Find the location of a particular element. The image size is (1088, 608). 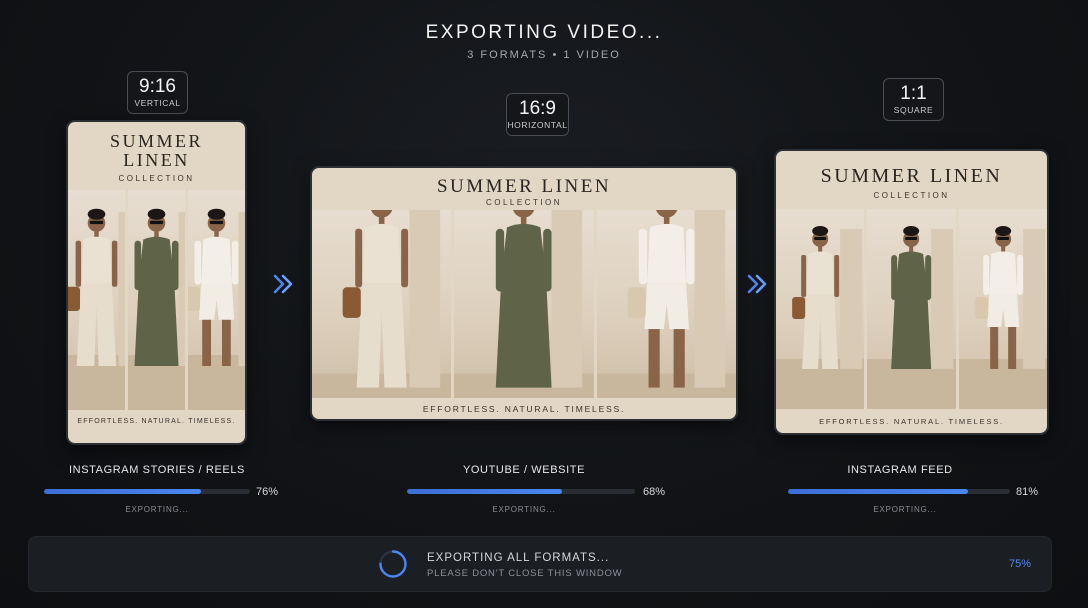

progress-percent-stories: 76% is located at coordinates (267, 492).